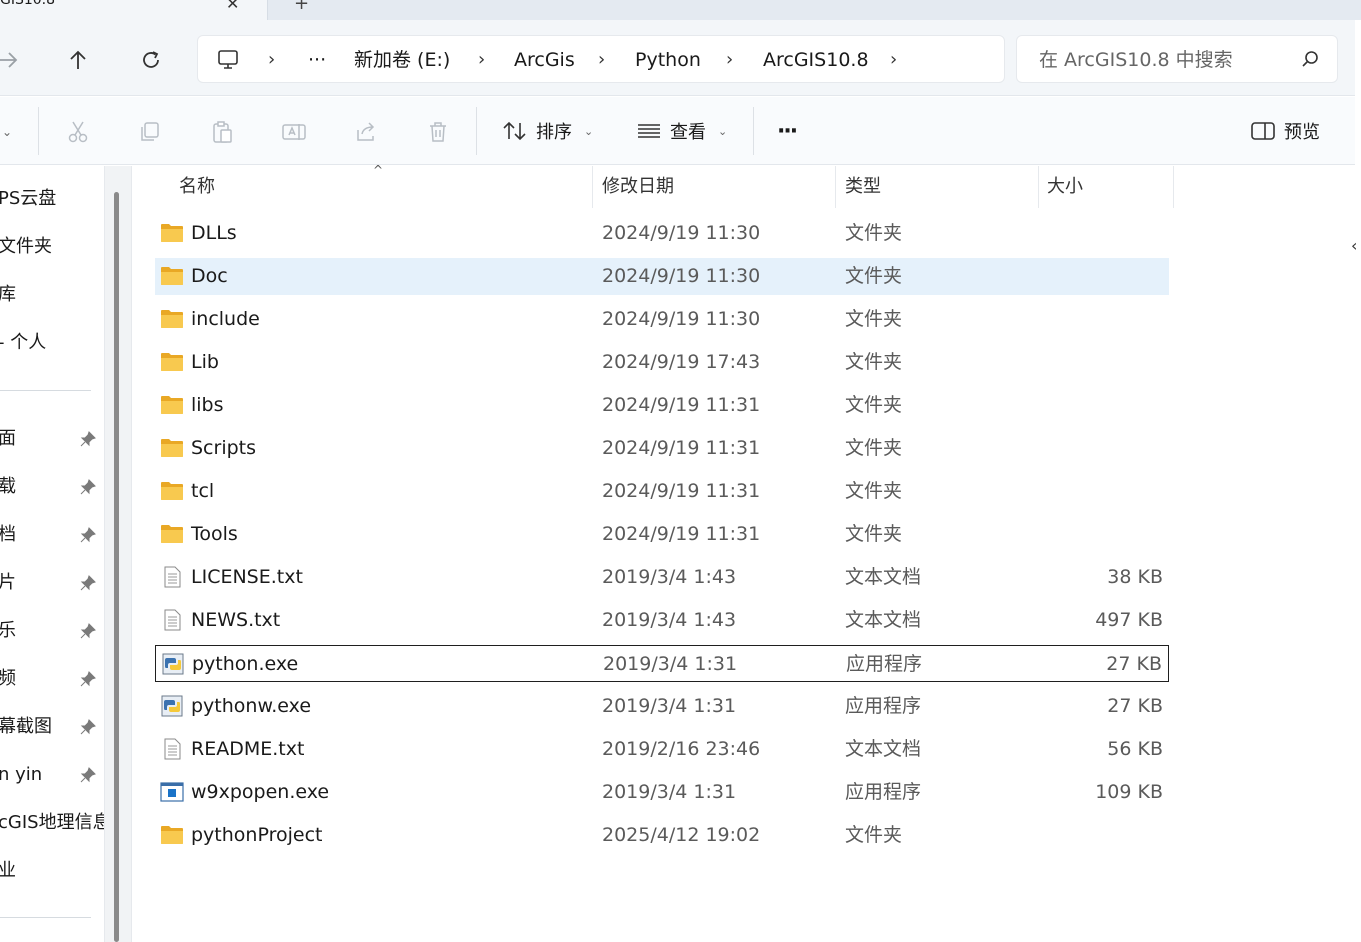 This screenshot has width=1361, height=942. What do you see at coordinates (1354, 245) in the screenshot?
I see `chevron-left-icon: ‹` at bounding box center [1354, 245].